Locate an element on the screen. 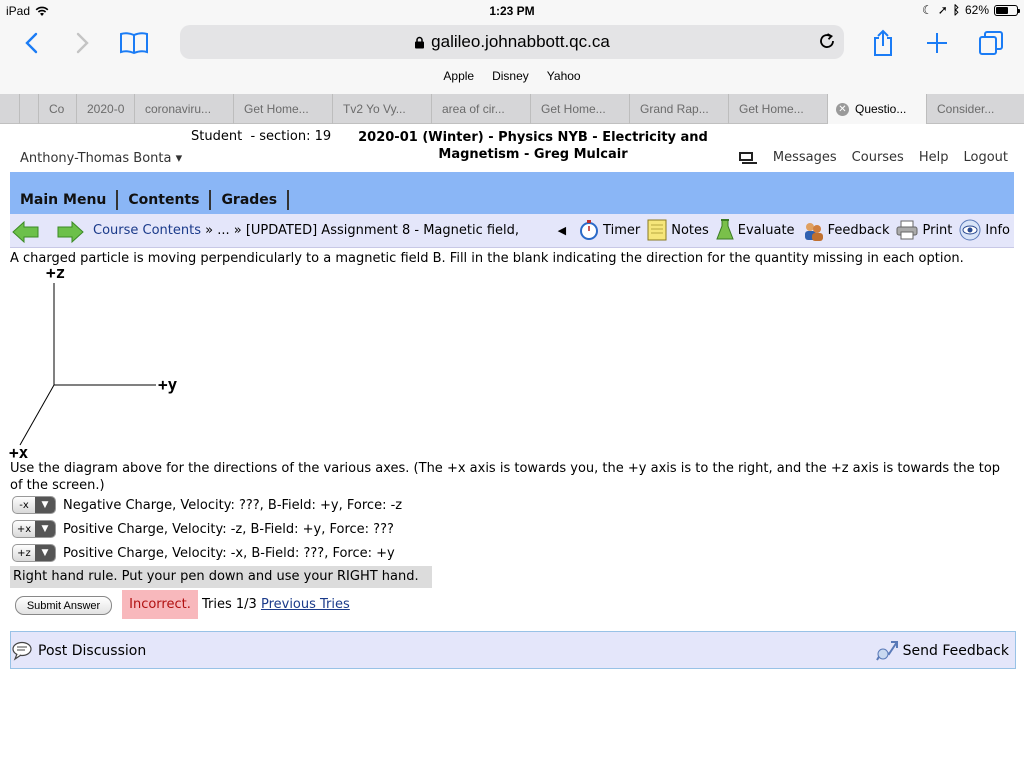 This screenshot has width=1024, height=768. direction-select: +z ▼ is located at coordinates (34, 553).